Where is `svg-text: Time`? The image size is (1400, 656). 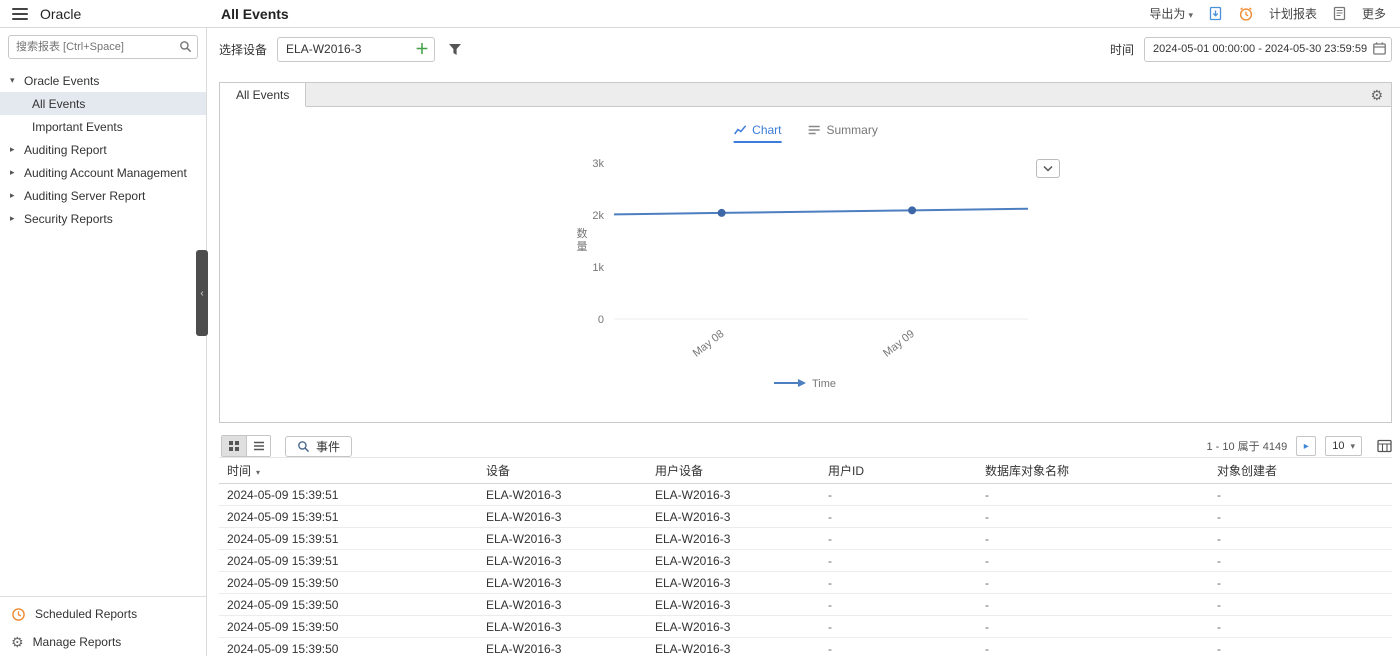 svg-text: Time is located at coordinates (824, 384).